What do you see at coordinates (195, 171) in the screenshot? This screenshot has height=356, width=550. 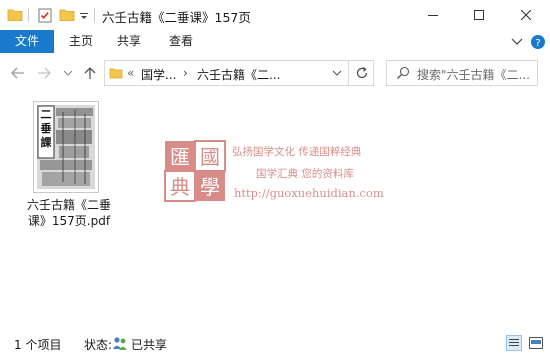 I see `seal-logo: 匯 國 典 學` at bounding box center [195, 171].